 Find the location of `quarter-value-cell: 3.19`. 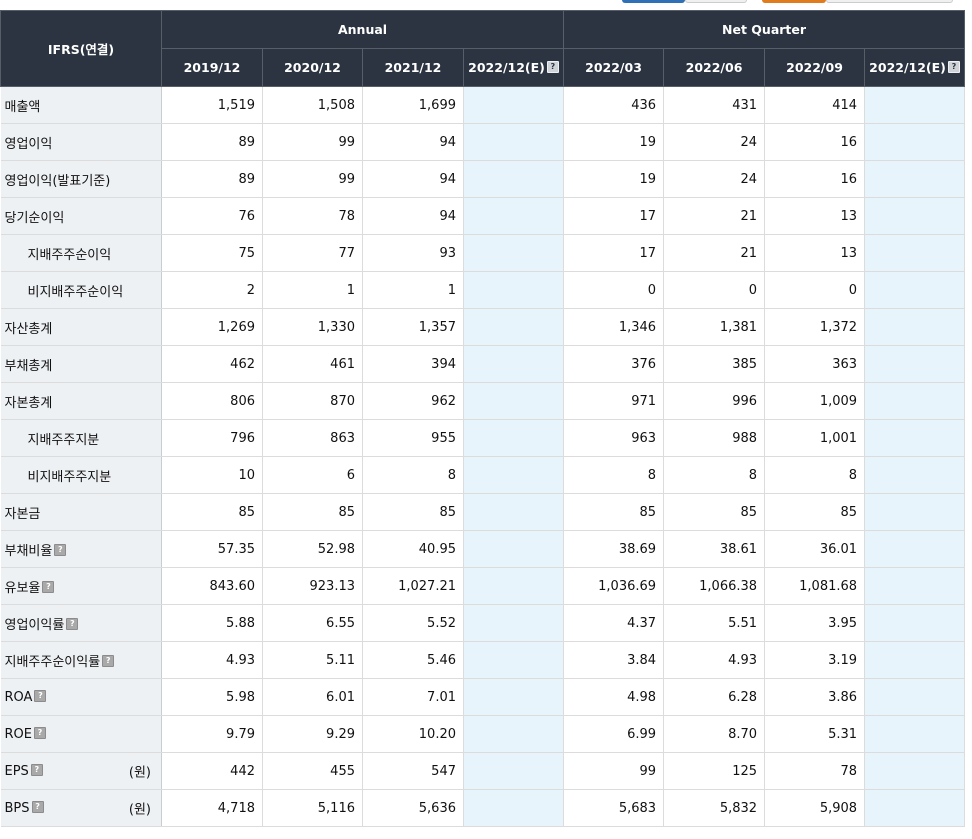

quarter-value-cell: 3.19 is located at coordinates (815, 660).